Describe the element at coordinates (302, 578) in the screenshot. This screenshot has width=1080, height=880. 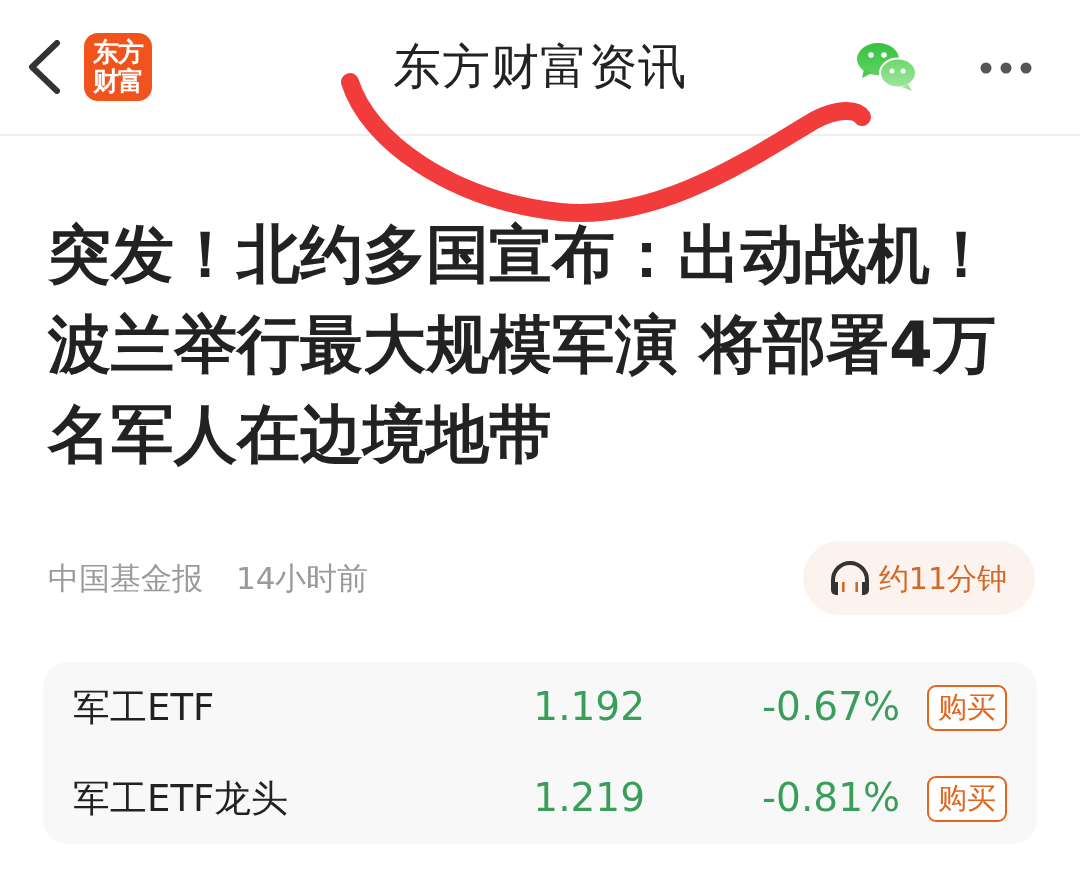
I see `publish-time: 14小时前` at that location.